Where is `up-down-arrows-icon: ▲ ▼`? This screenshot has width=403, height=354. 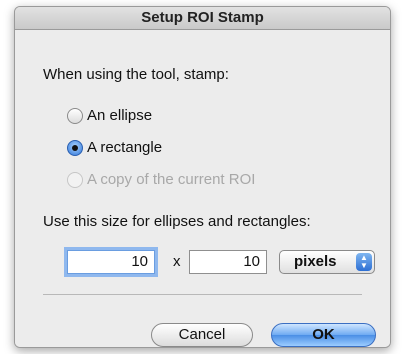 up-down-arrows-icon: ▲ ▼ is located at coordinates (364, 262).